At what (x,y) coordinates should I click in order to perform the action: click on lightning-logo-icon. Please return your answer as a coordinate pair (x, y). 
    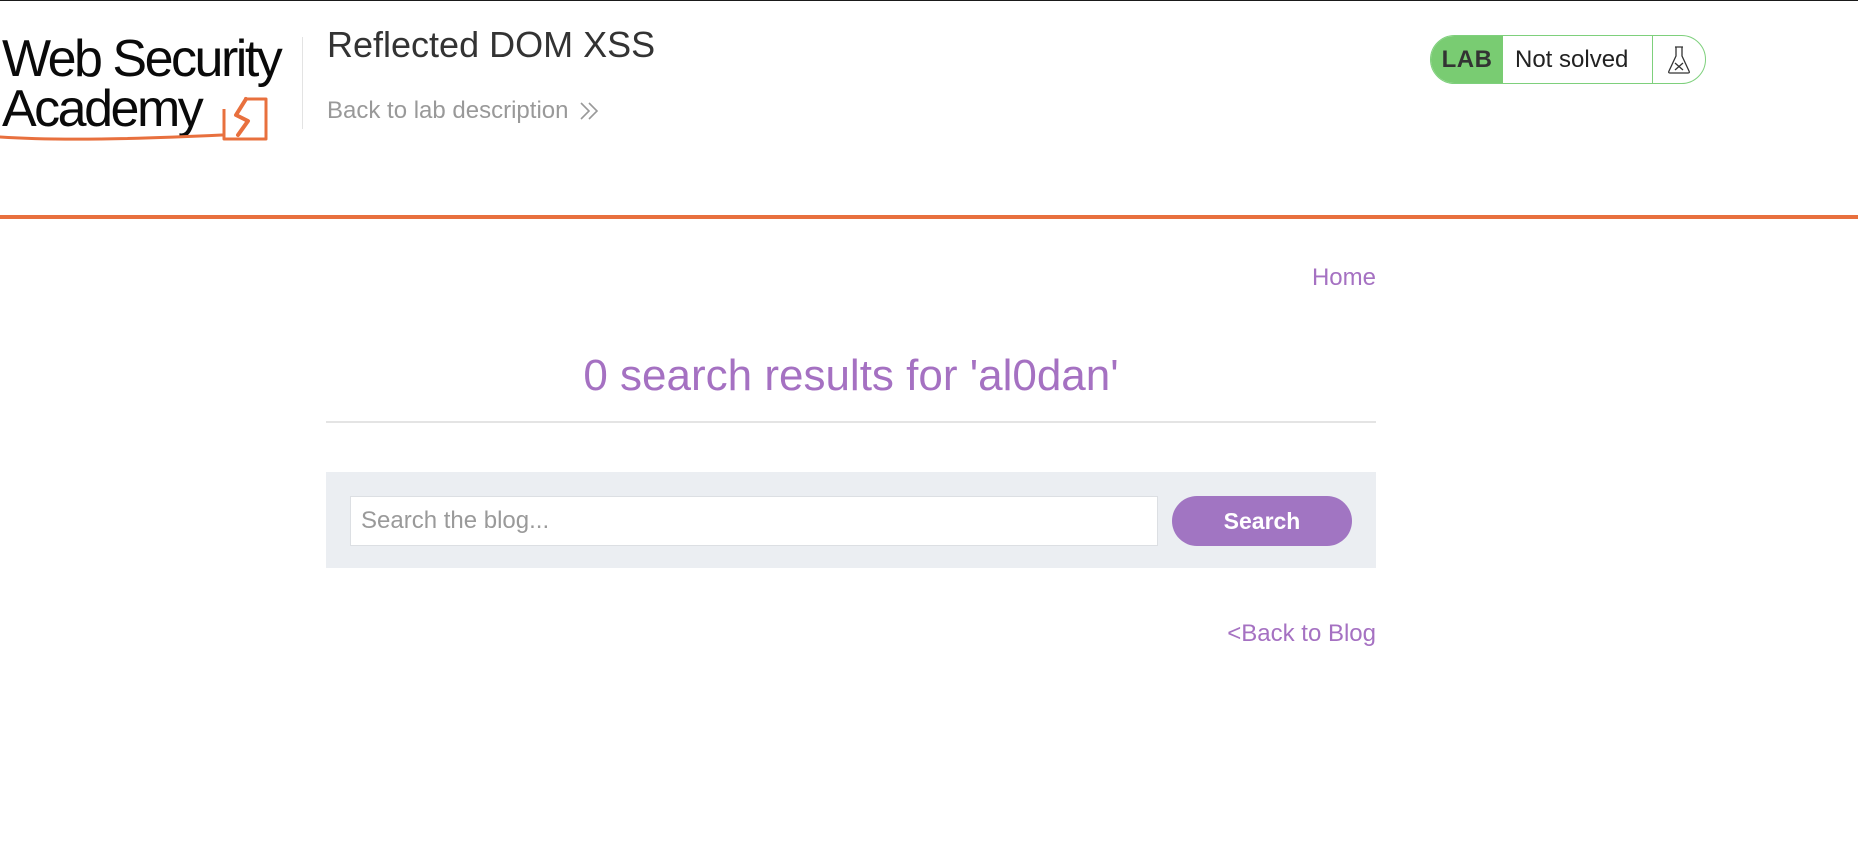
    Looking at the image, I should click on (134, 119).